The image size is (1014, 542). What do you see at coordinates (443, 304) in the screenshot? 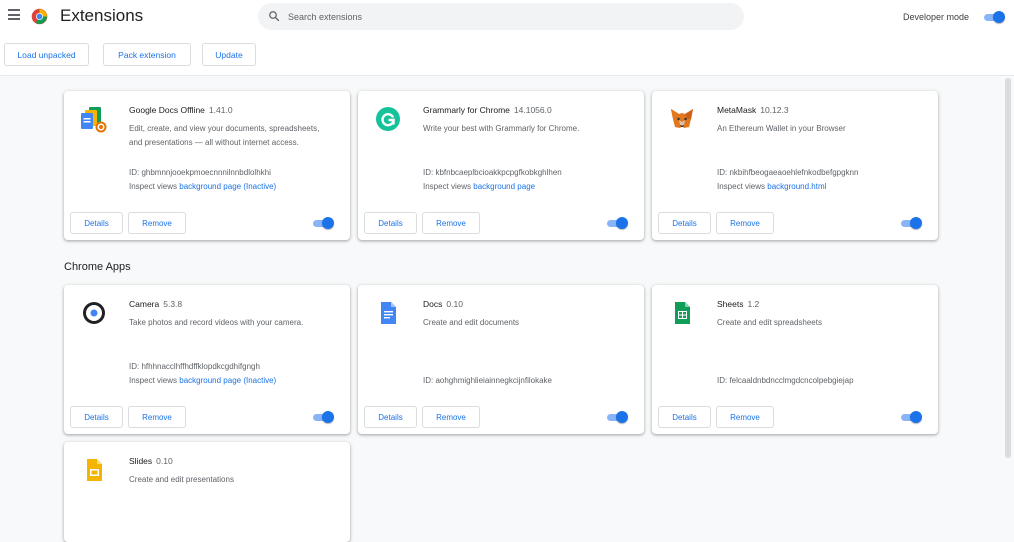
I see `app-name: Docs 0.10` at bounding box center [443, 304].